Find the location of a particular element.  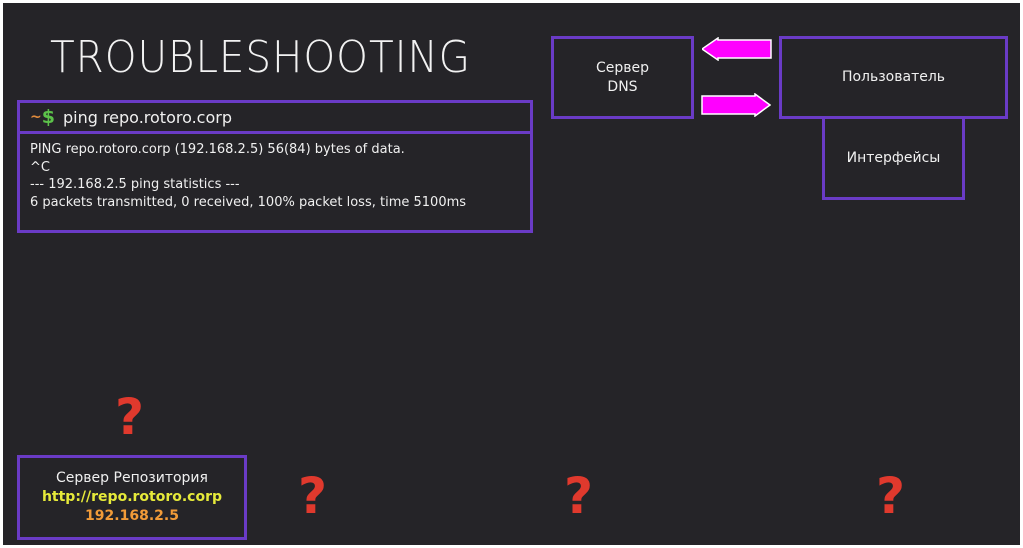

arrow-left-icon is located at coordinates (737, 49).